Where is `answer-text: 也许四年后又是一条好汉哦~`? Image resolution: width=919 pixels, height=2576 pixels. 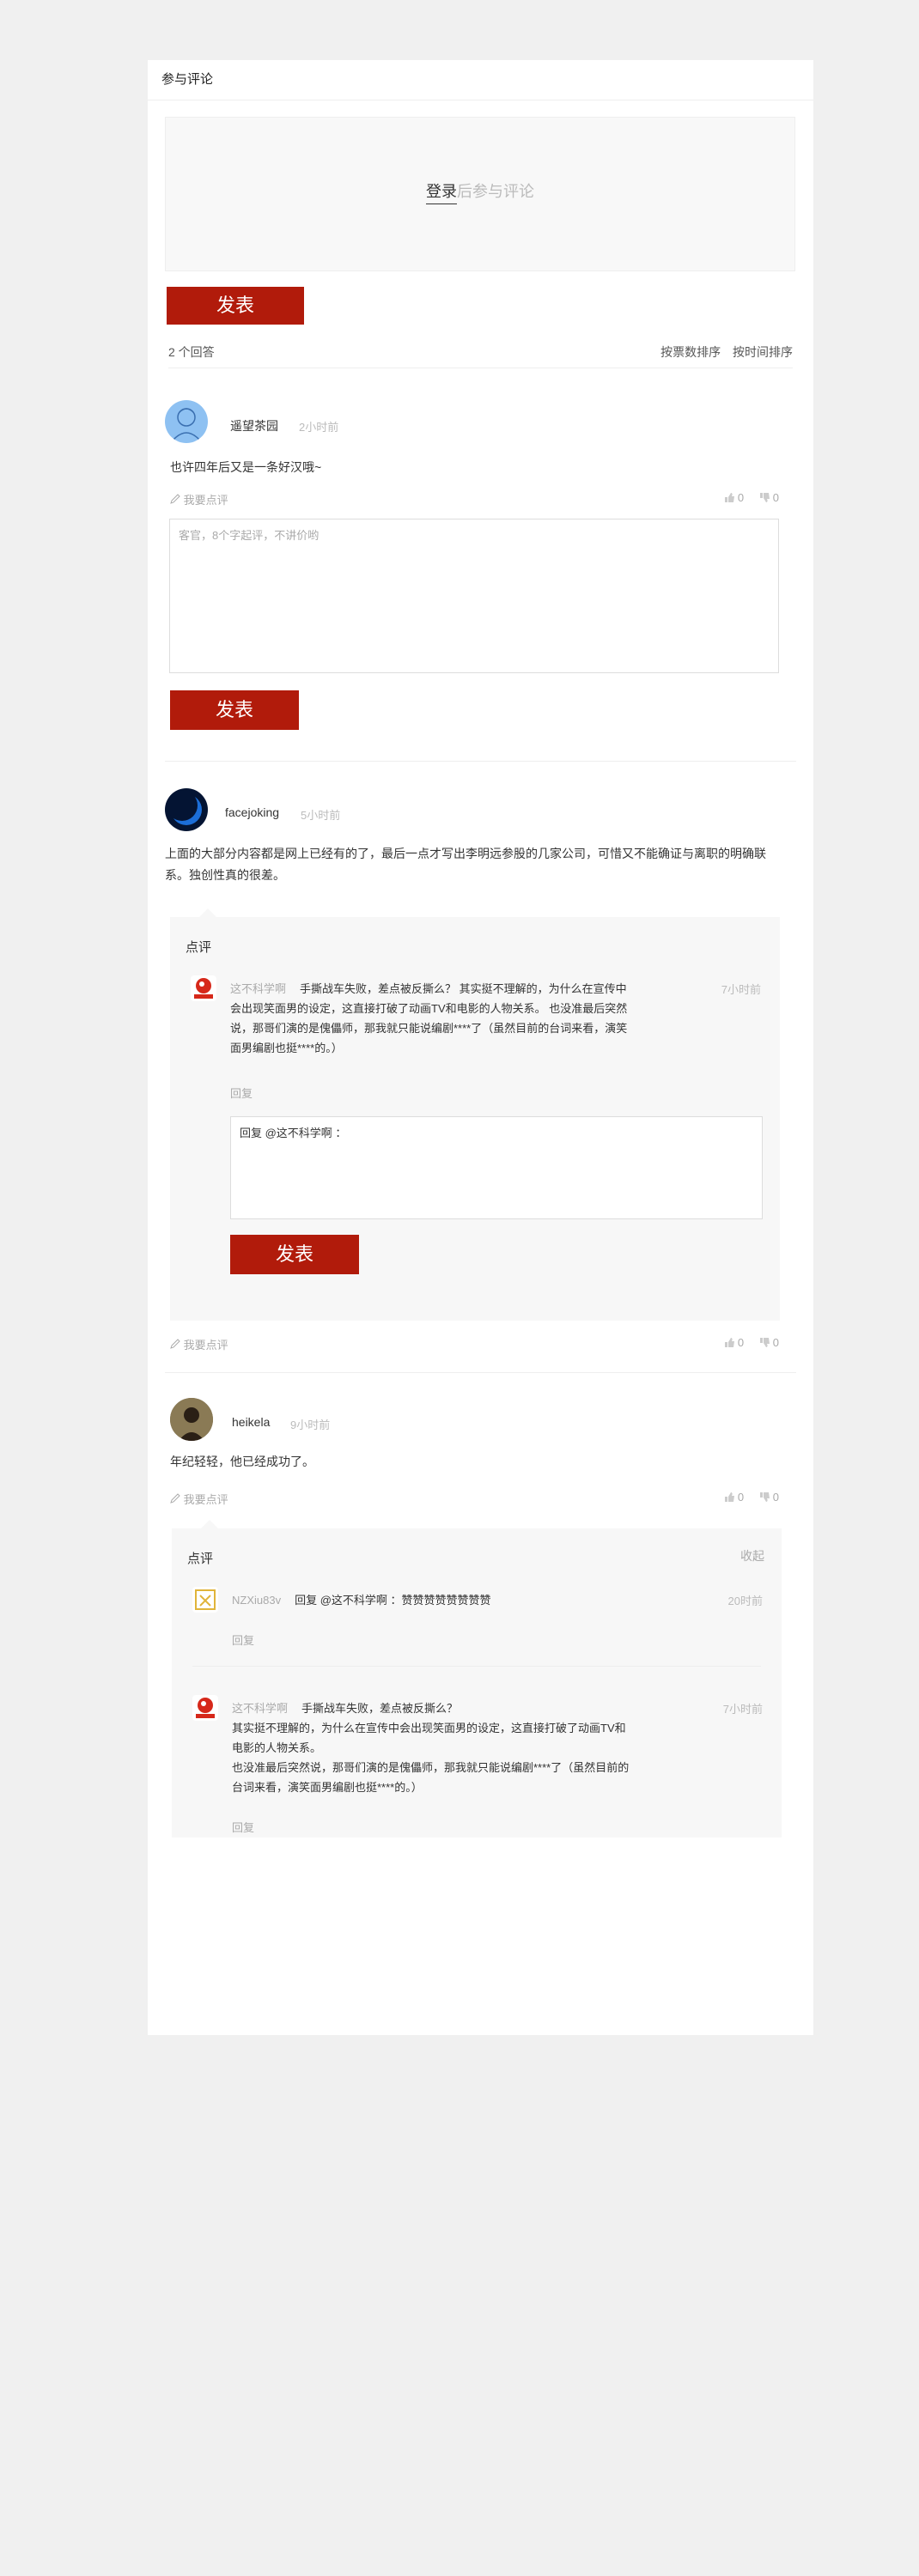
answer-text: 也许四年后又是一条好汉哦~ is located at coordinates (246, 467).